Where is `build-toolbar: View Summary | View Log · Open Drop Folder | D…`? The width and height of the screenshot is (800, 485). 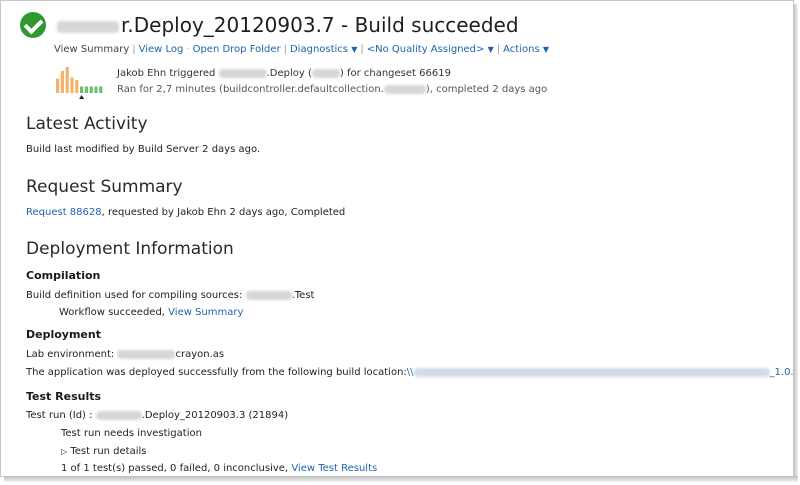 build-toolbar: View Summary | View Log · Open Drop Folder | D… is located at coordinates (301, 49).